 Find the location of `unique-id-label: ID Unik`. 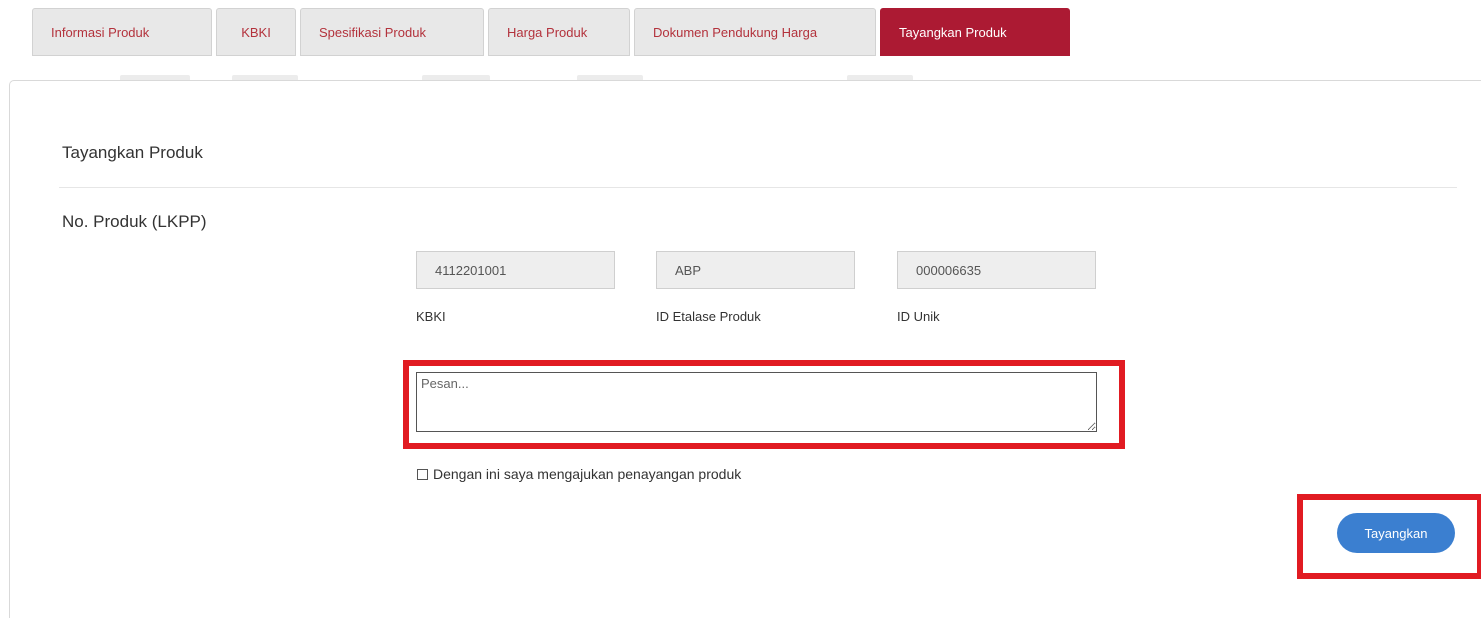

unique-id-label: ID Unik is located at coordinates (918, 316).